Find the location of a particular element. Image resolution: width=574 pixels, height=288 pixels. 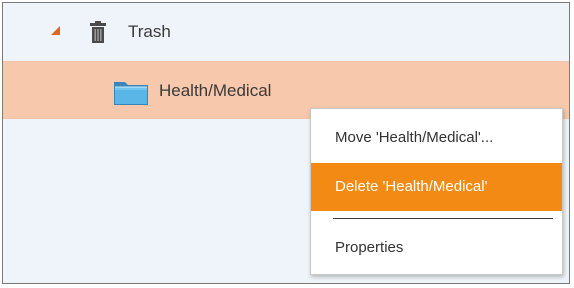

menu-item-properties: Properties is located at coordinates (436, 248).